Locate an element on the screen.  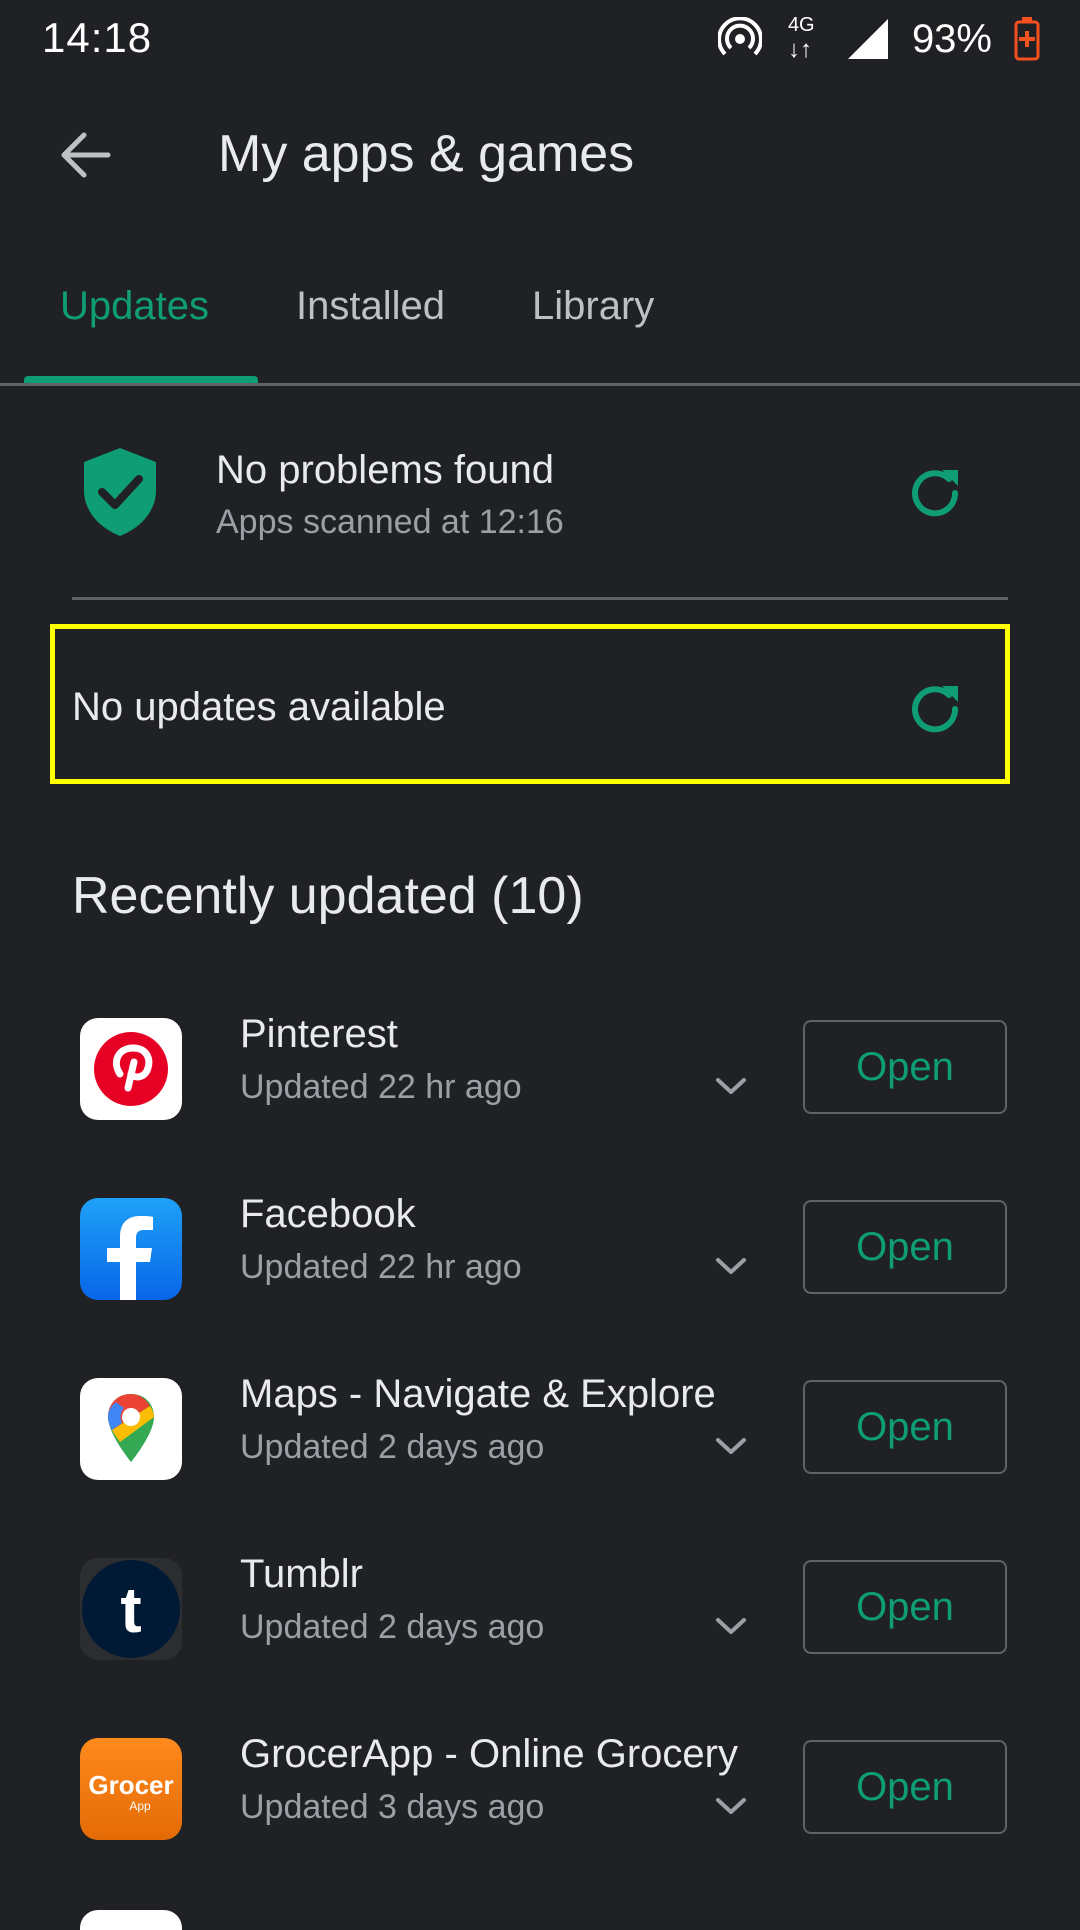
recently-updated-title: Recently updated (10) is located at coordinates (328, 896).